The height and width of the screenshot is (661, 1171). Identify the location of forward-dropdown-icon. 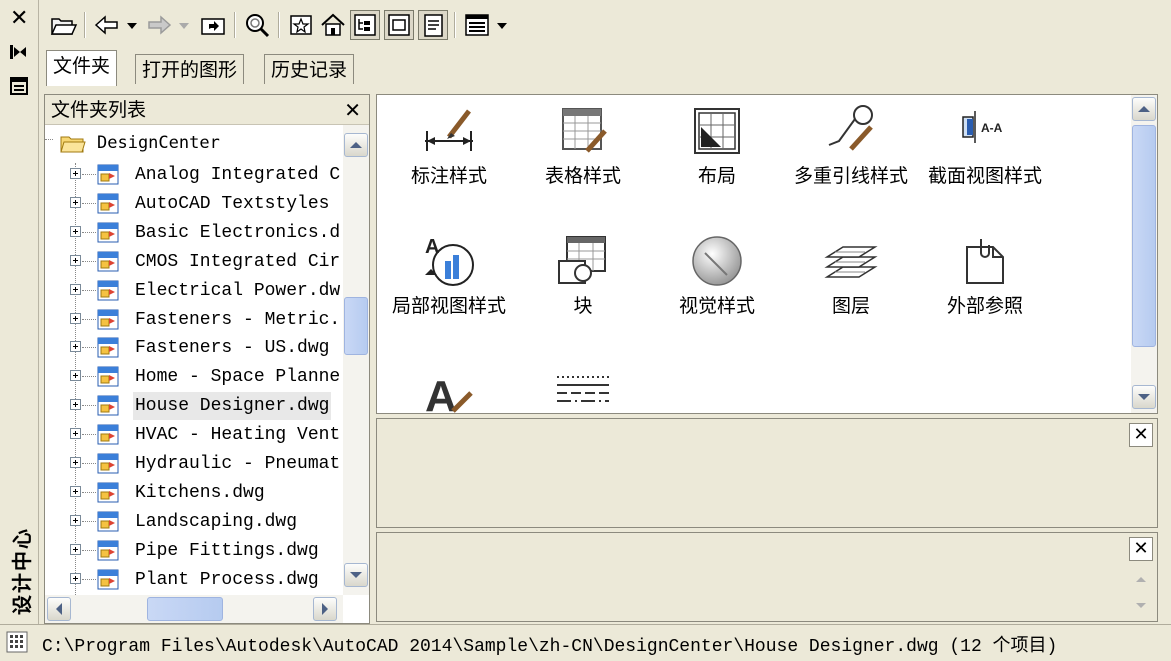
(184, 25).